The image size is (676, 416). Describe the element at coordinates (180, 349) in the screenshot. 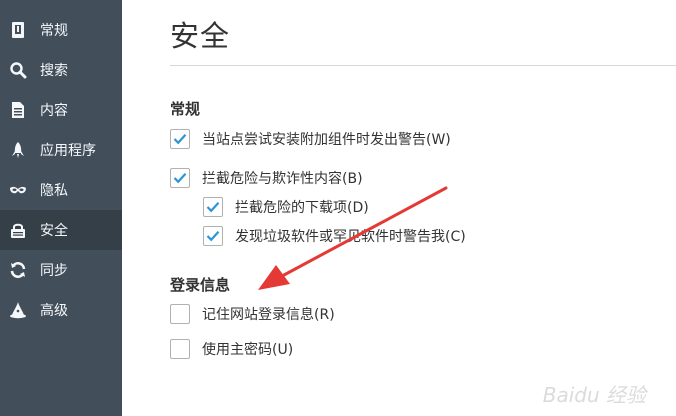

I see `master-password-checkbox` at that location.